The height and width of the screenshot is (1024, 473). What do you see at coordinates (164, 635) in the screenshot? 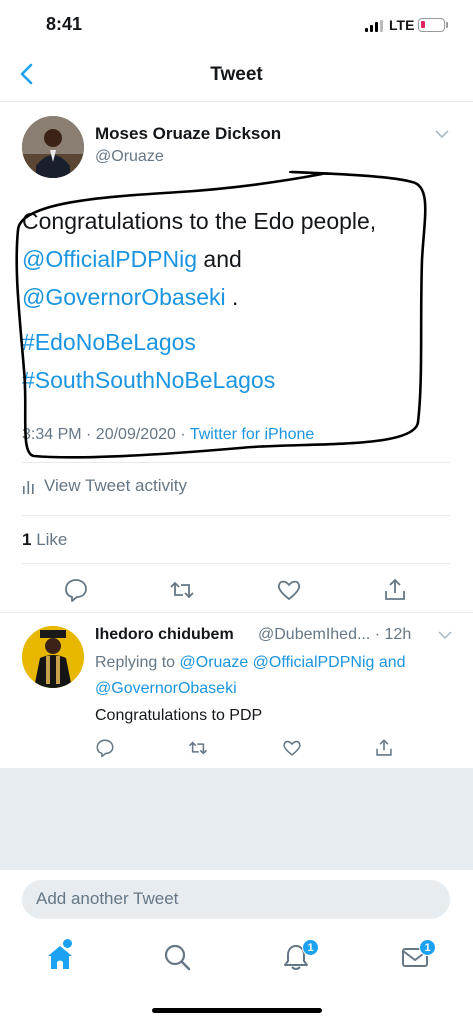
I see `reply-author-name: Ihedoro chidubem` at bounding box center [164, 635].